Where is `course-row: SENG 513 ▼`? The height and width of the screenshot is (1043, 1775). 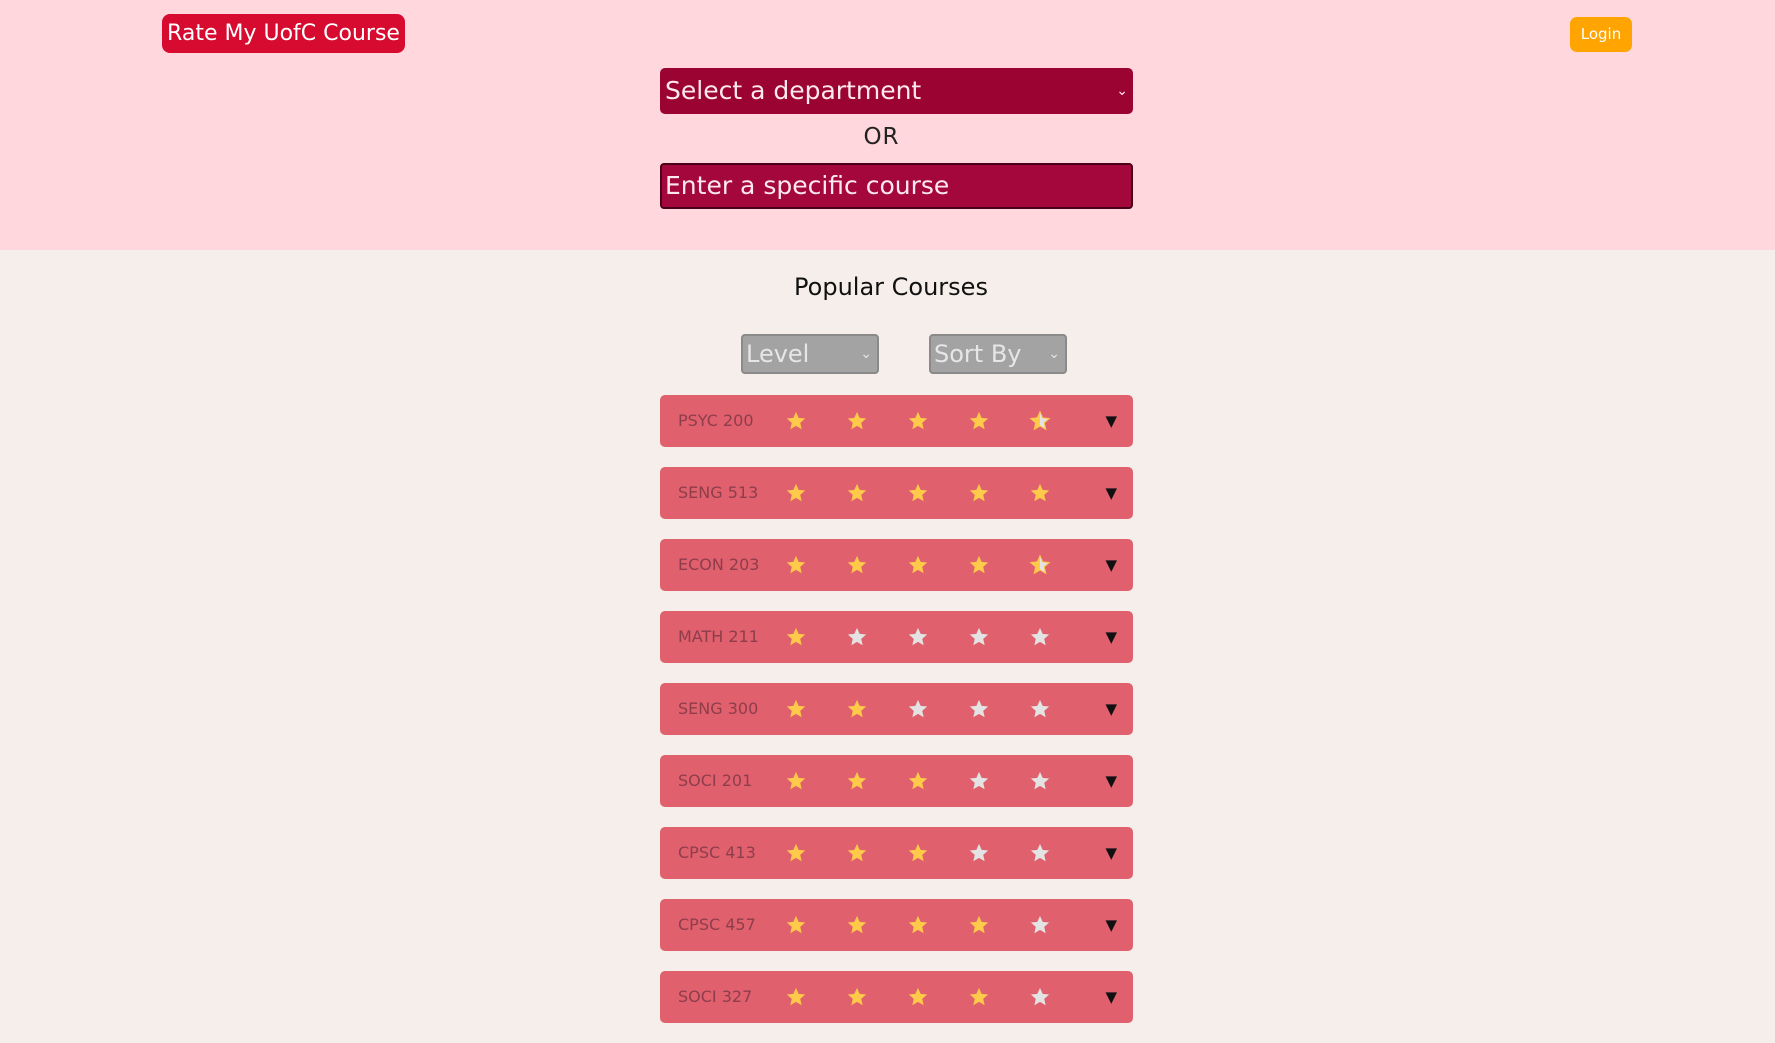
course-row: SENG 513 ▼ is located at coordinates (896, 493).